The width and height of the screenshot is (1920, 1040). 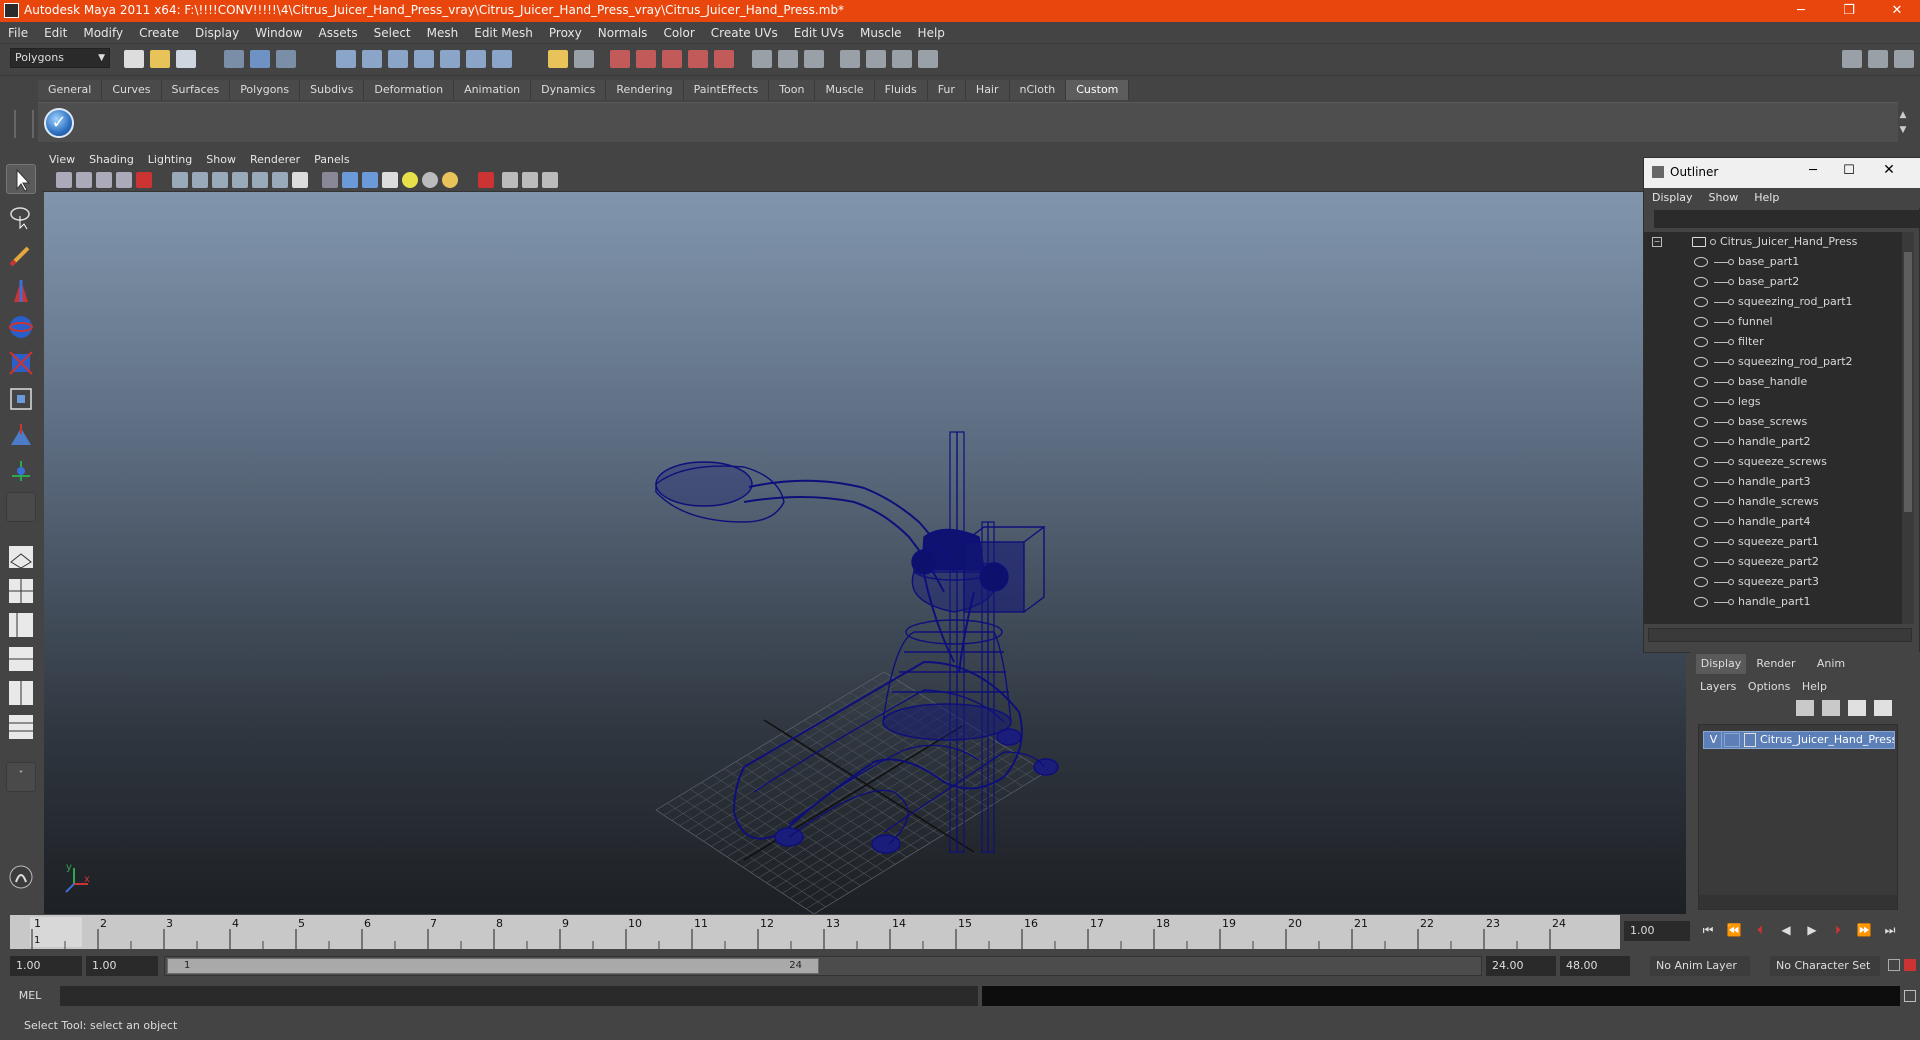 I want to click on isolate-select-icon, so click(x=486, y=180).